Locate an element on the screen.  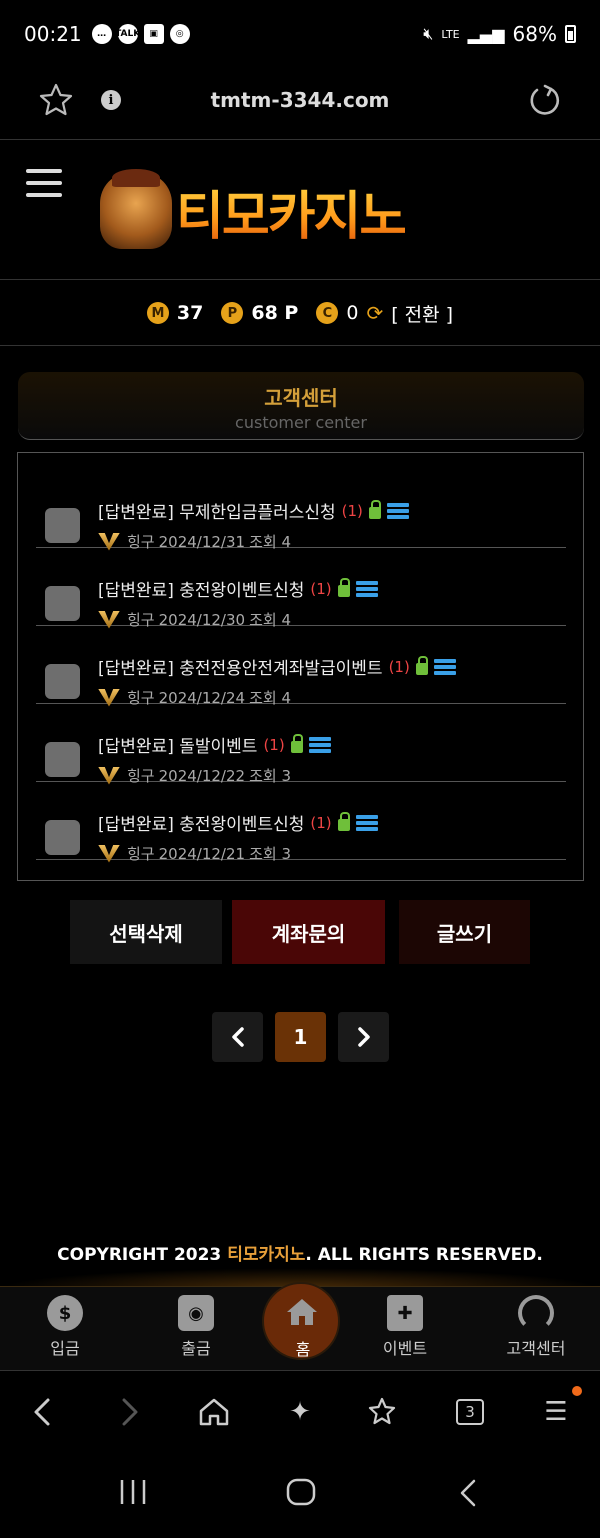
nav-label: 고객센터 is located at coordinates (536, 1348).